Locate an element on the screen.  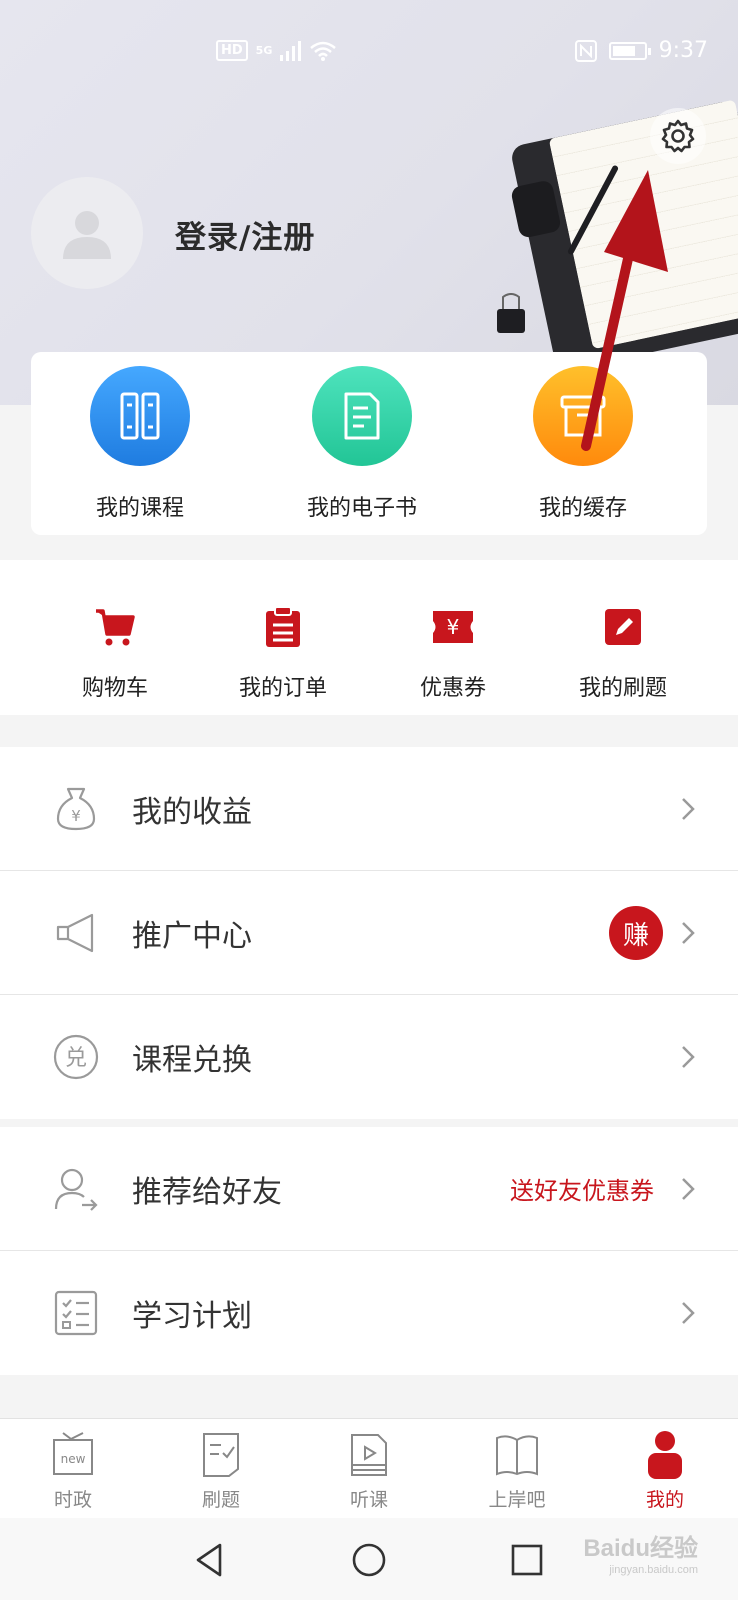
tab-mine: 我的 is located at coordinates (665, 1470).